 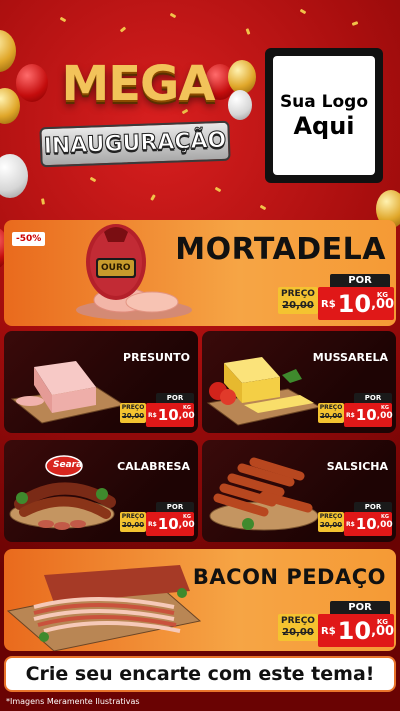 What do you see at coordinates (68, 392) in the screenshot?
I see `presunto-image` at bounding box center [68, 392].